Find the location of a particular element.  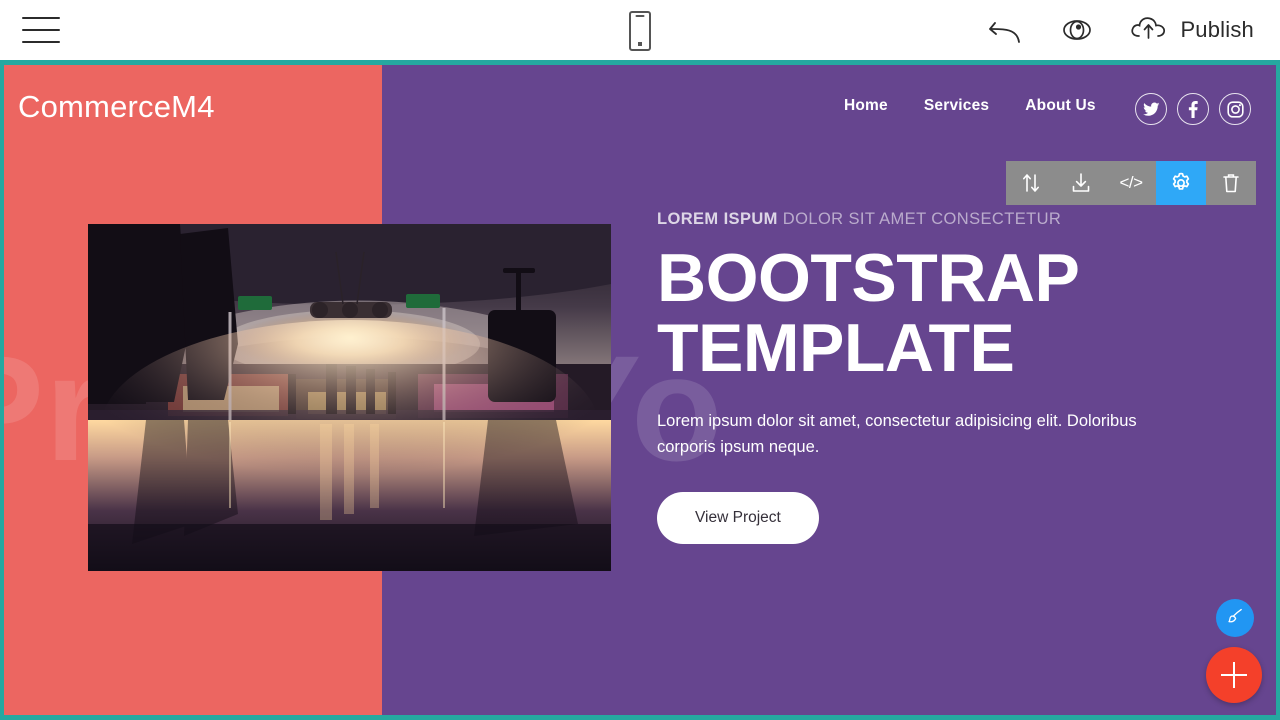

hamburger-menu-icon is located at coordinates (41, 30).